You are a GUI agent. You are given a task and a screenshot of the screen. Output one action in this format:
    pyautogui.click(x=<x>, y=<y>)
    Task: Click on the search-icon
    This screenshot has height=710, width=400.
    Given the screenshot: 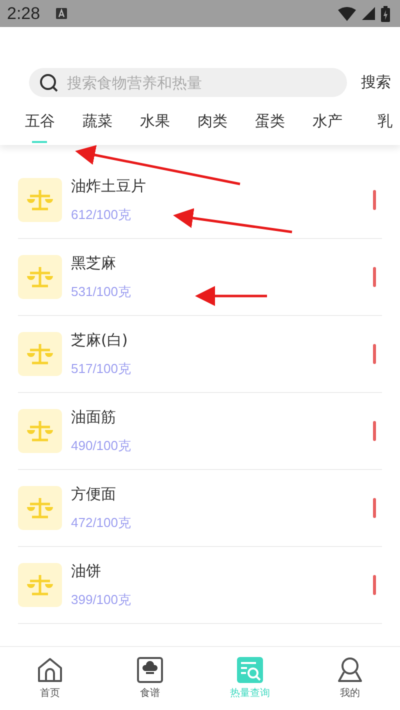 What is the action you would take?
    pyautogui.click(x=49, y=83)
    